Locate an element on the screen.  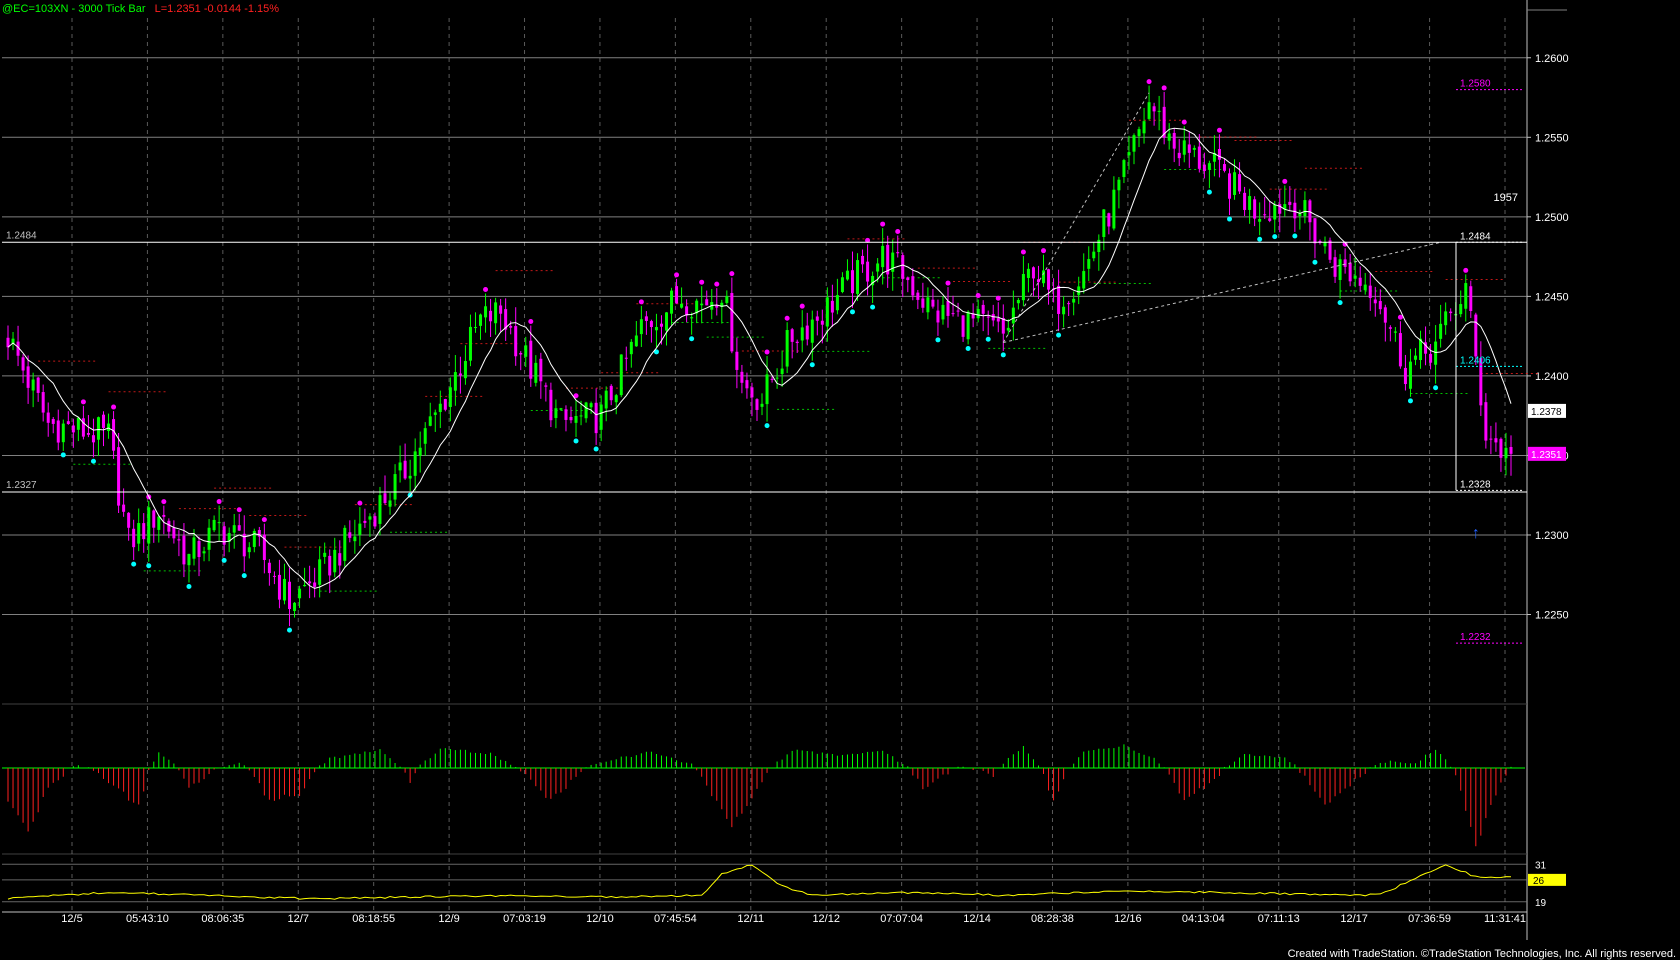
up-arrow-icon: ↑ is located at coordinates (1476, 533).